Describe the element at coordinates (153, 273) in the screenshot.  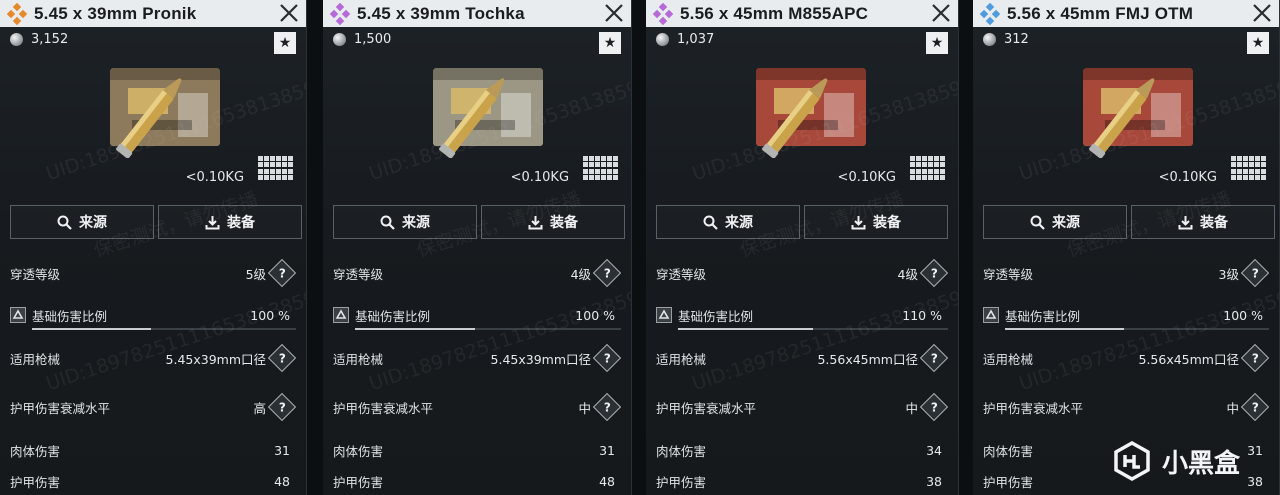
I see `stat-penetration: 穿透等级 5级 ?` at that location.